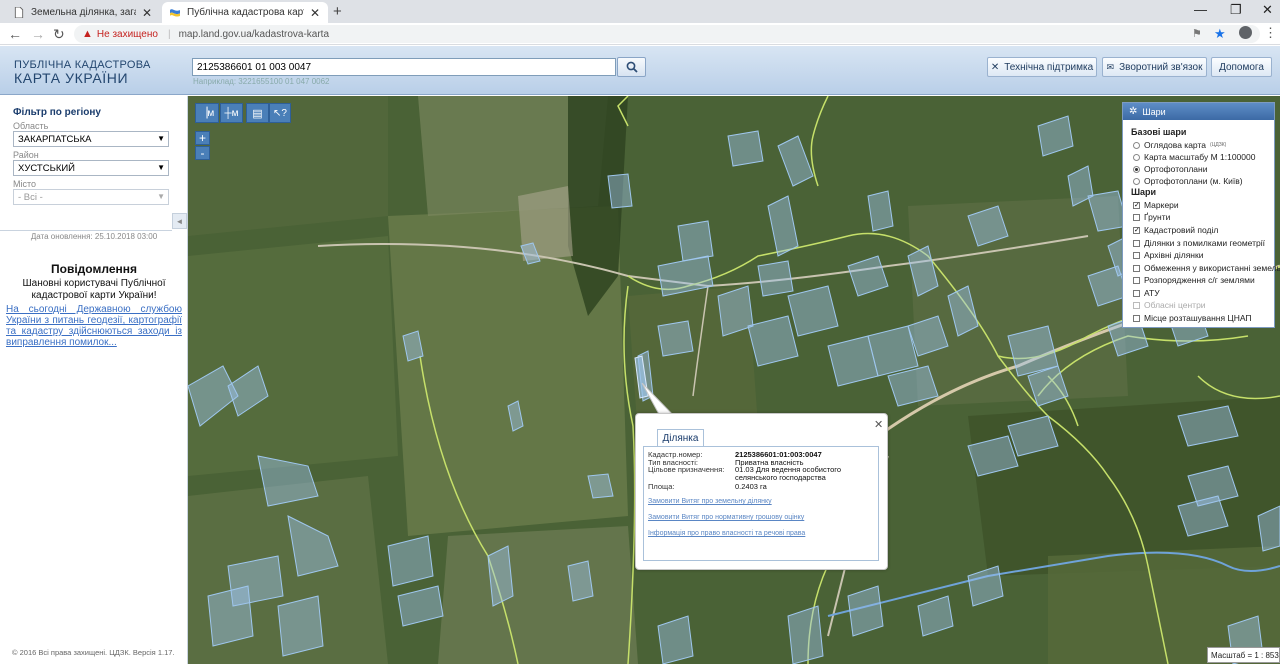 The image size is (1280, 664). I want to click on help-button: Допомога, so click(1241, 67).